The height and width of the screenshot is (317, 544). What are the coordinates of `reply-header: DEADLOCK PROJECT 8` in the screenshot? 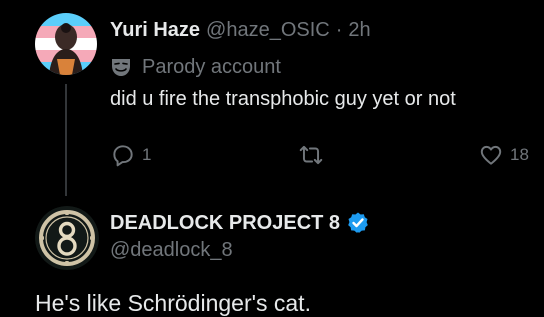 It's located at (240, 223).